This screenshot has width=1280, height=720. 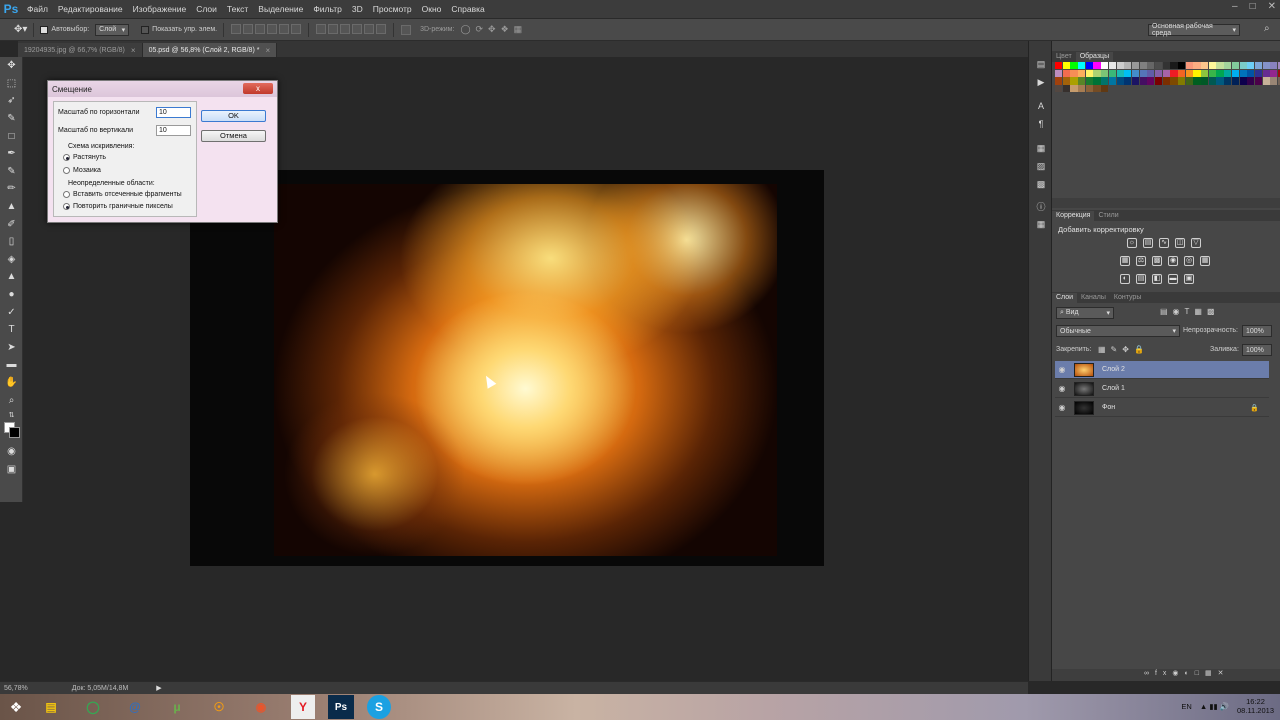 What do you see at coordinates (1094, 57) in the screenshot?
I see `tab-swatches: Образцы` at bounding box center [1094, 57].